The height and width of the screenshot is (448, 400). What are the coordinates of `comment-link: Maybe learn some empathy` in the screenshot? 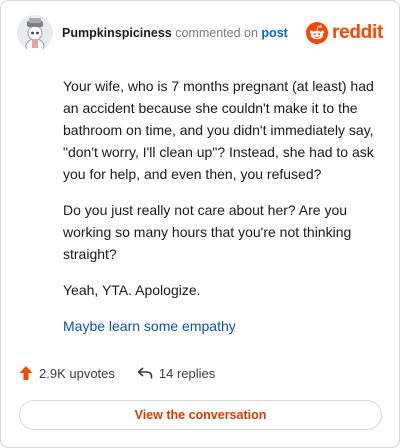 It's located at (149, 326).